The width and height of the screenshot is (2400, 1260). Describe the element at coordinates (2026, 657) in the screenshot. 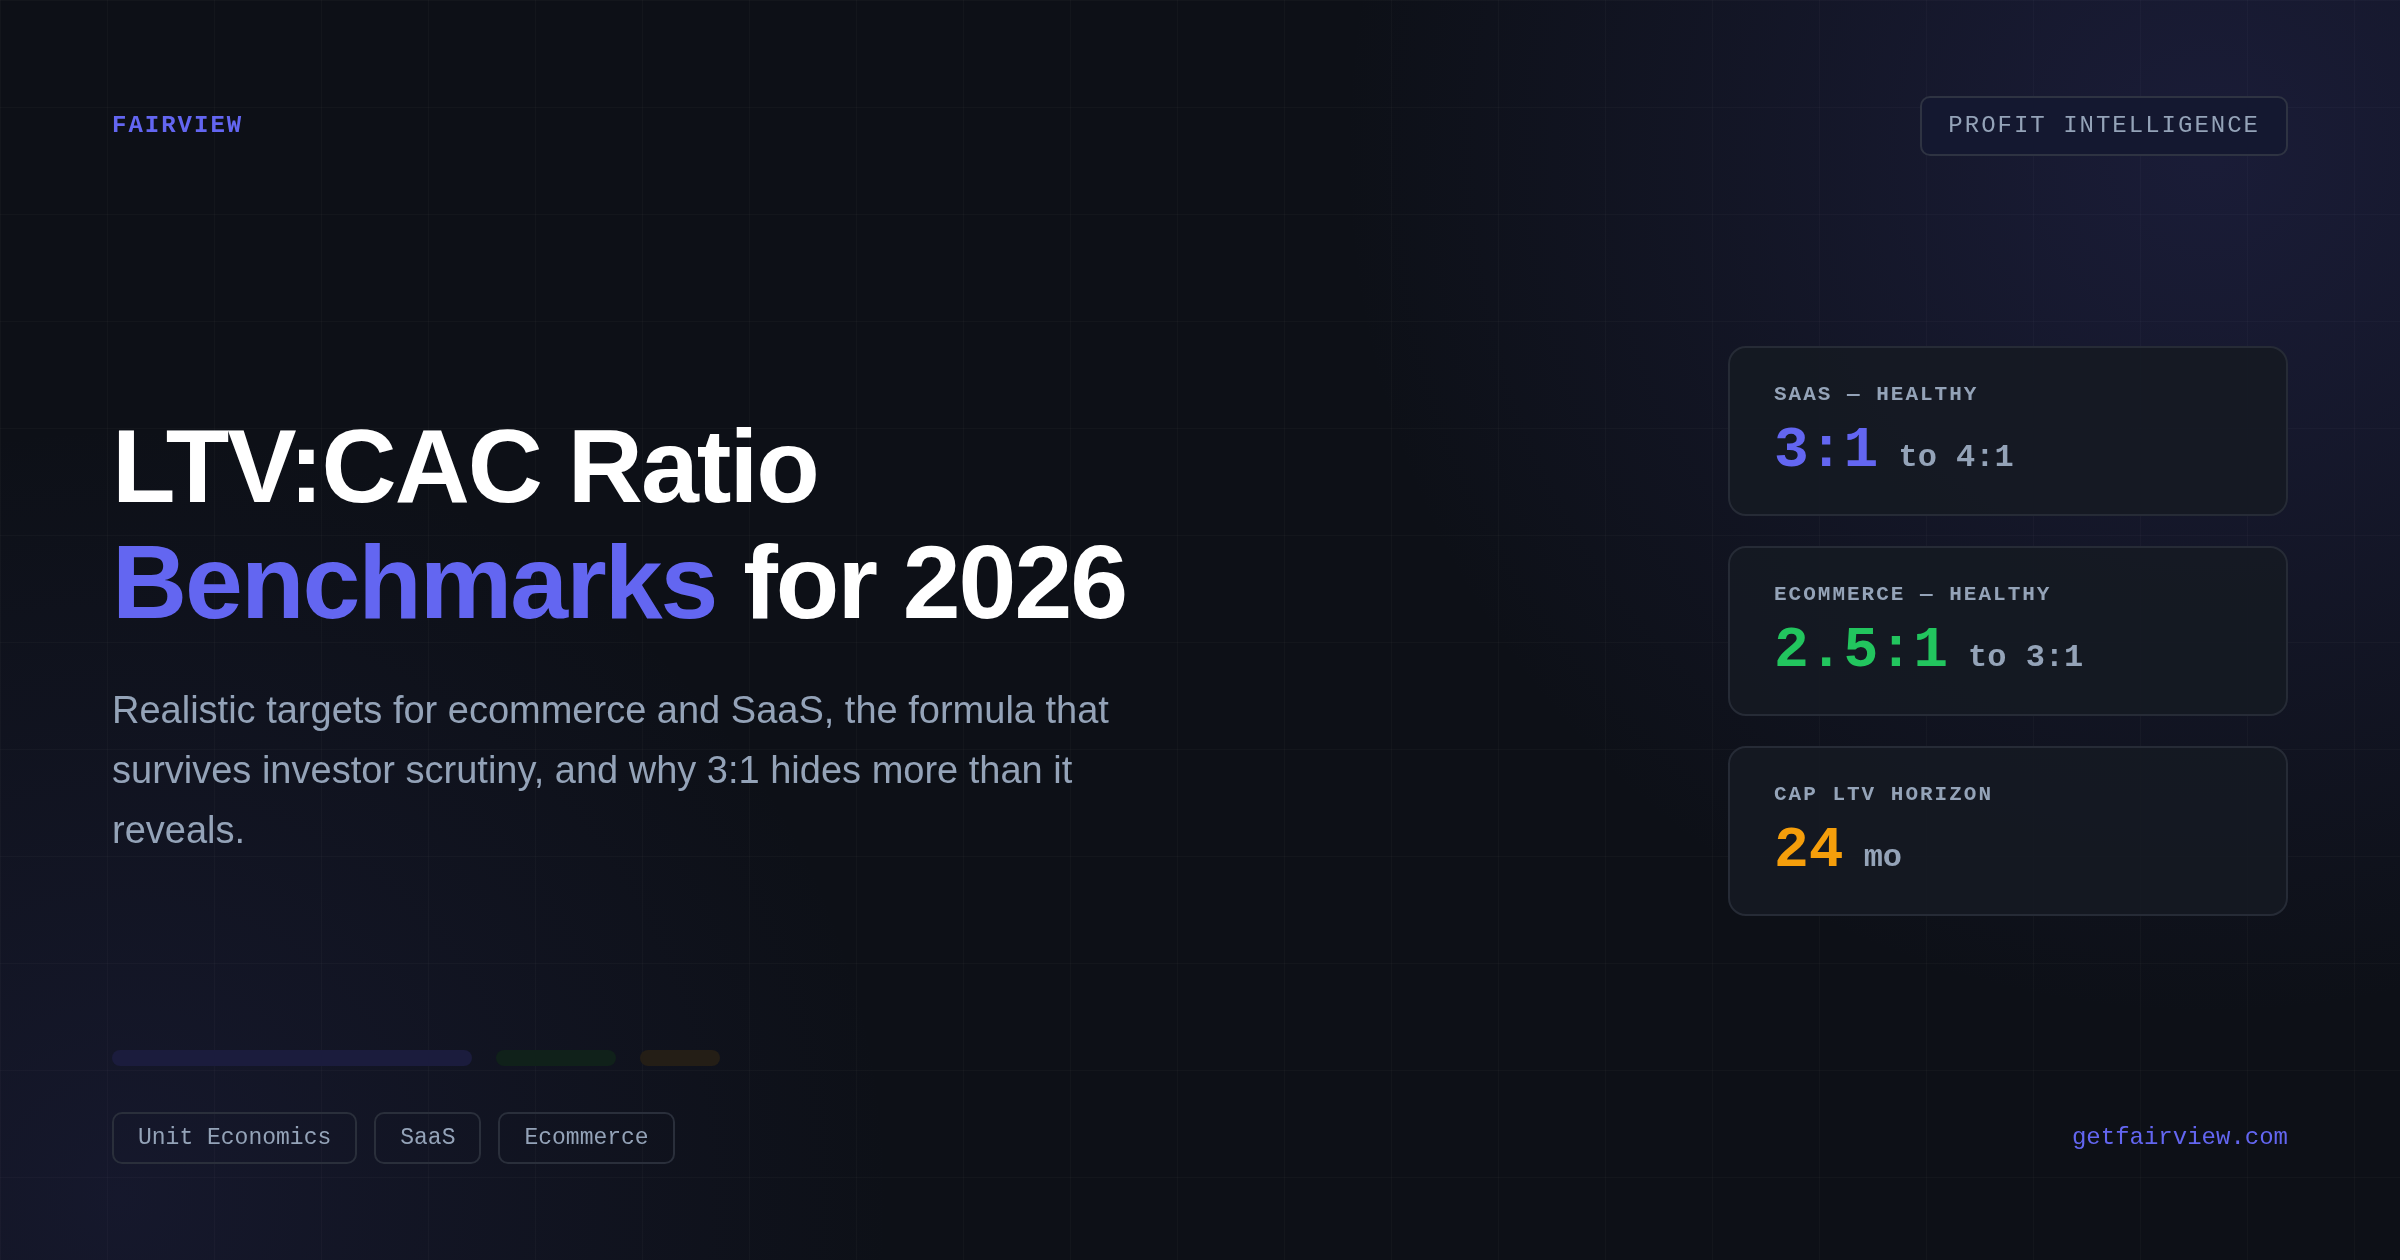

I see `stat-range: to 3:1` at that location.